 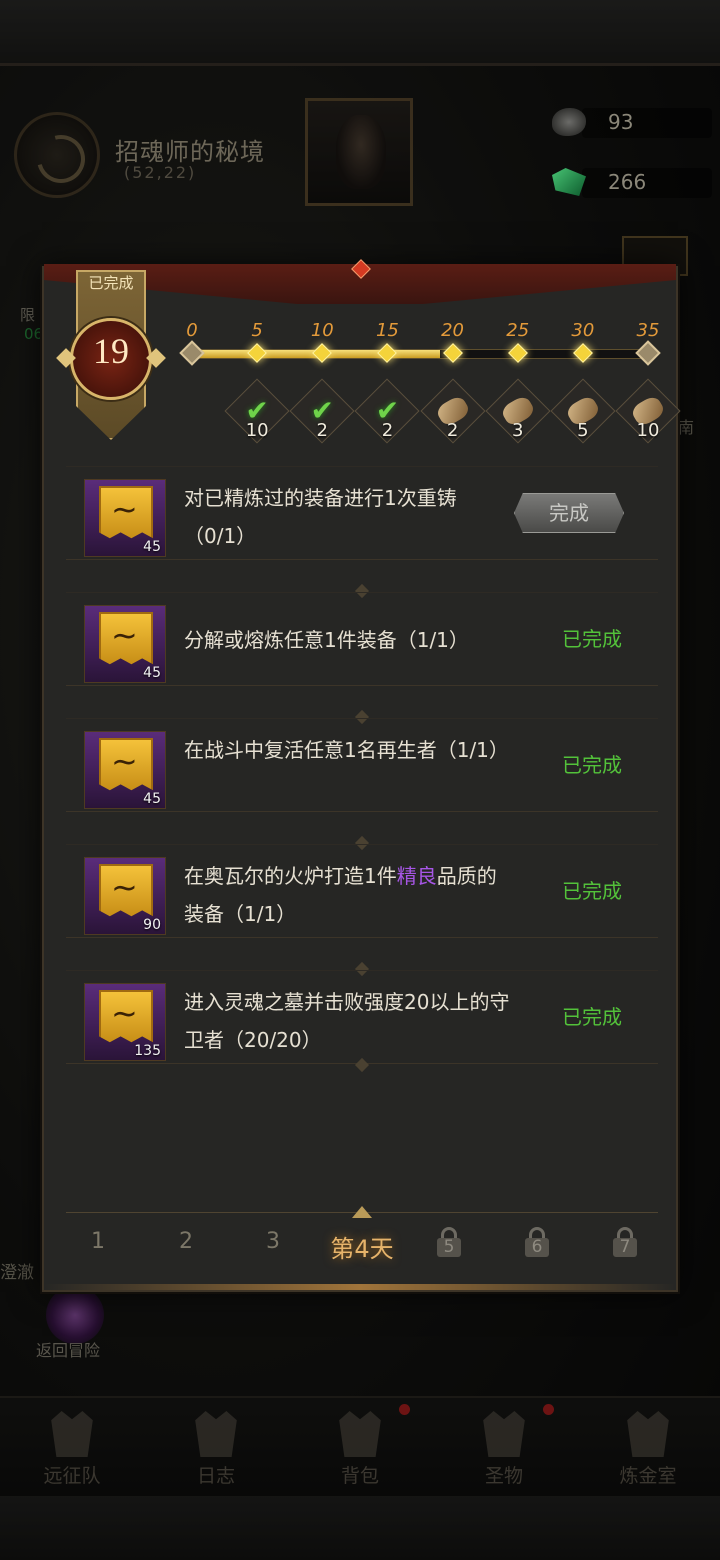 I want to click on resource-gem-value: 266, so click(x=627, y=182).